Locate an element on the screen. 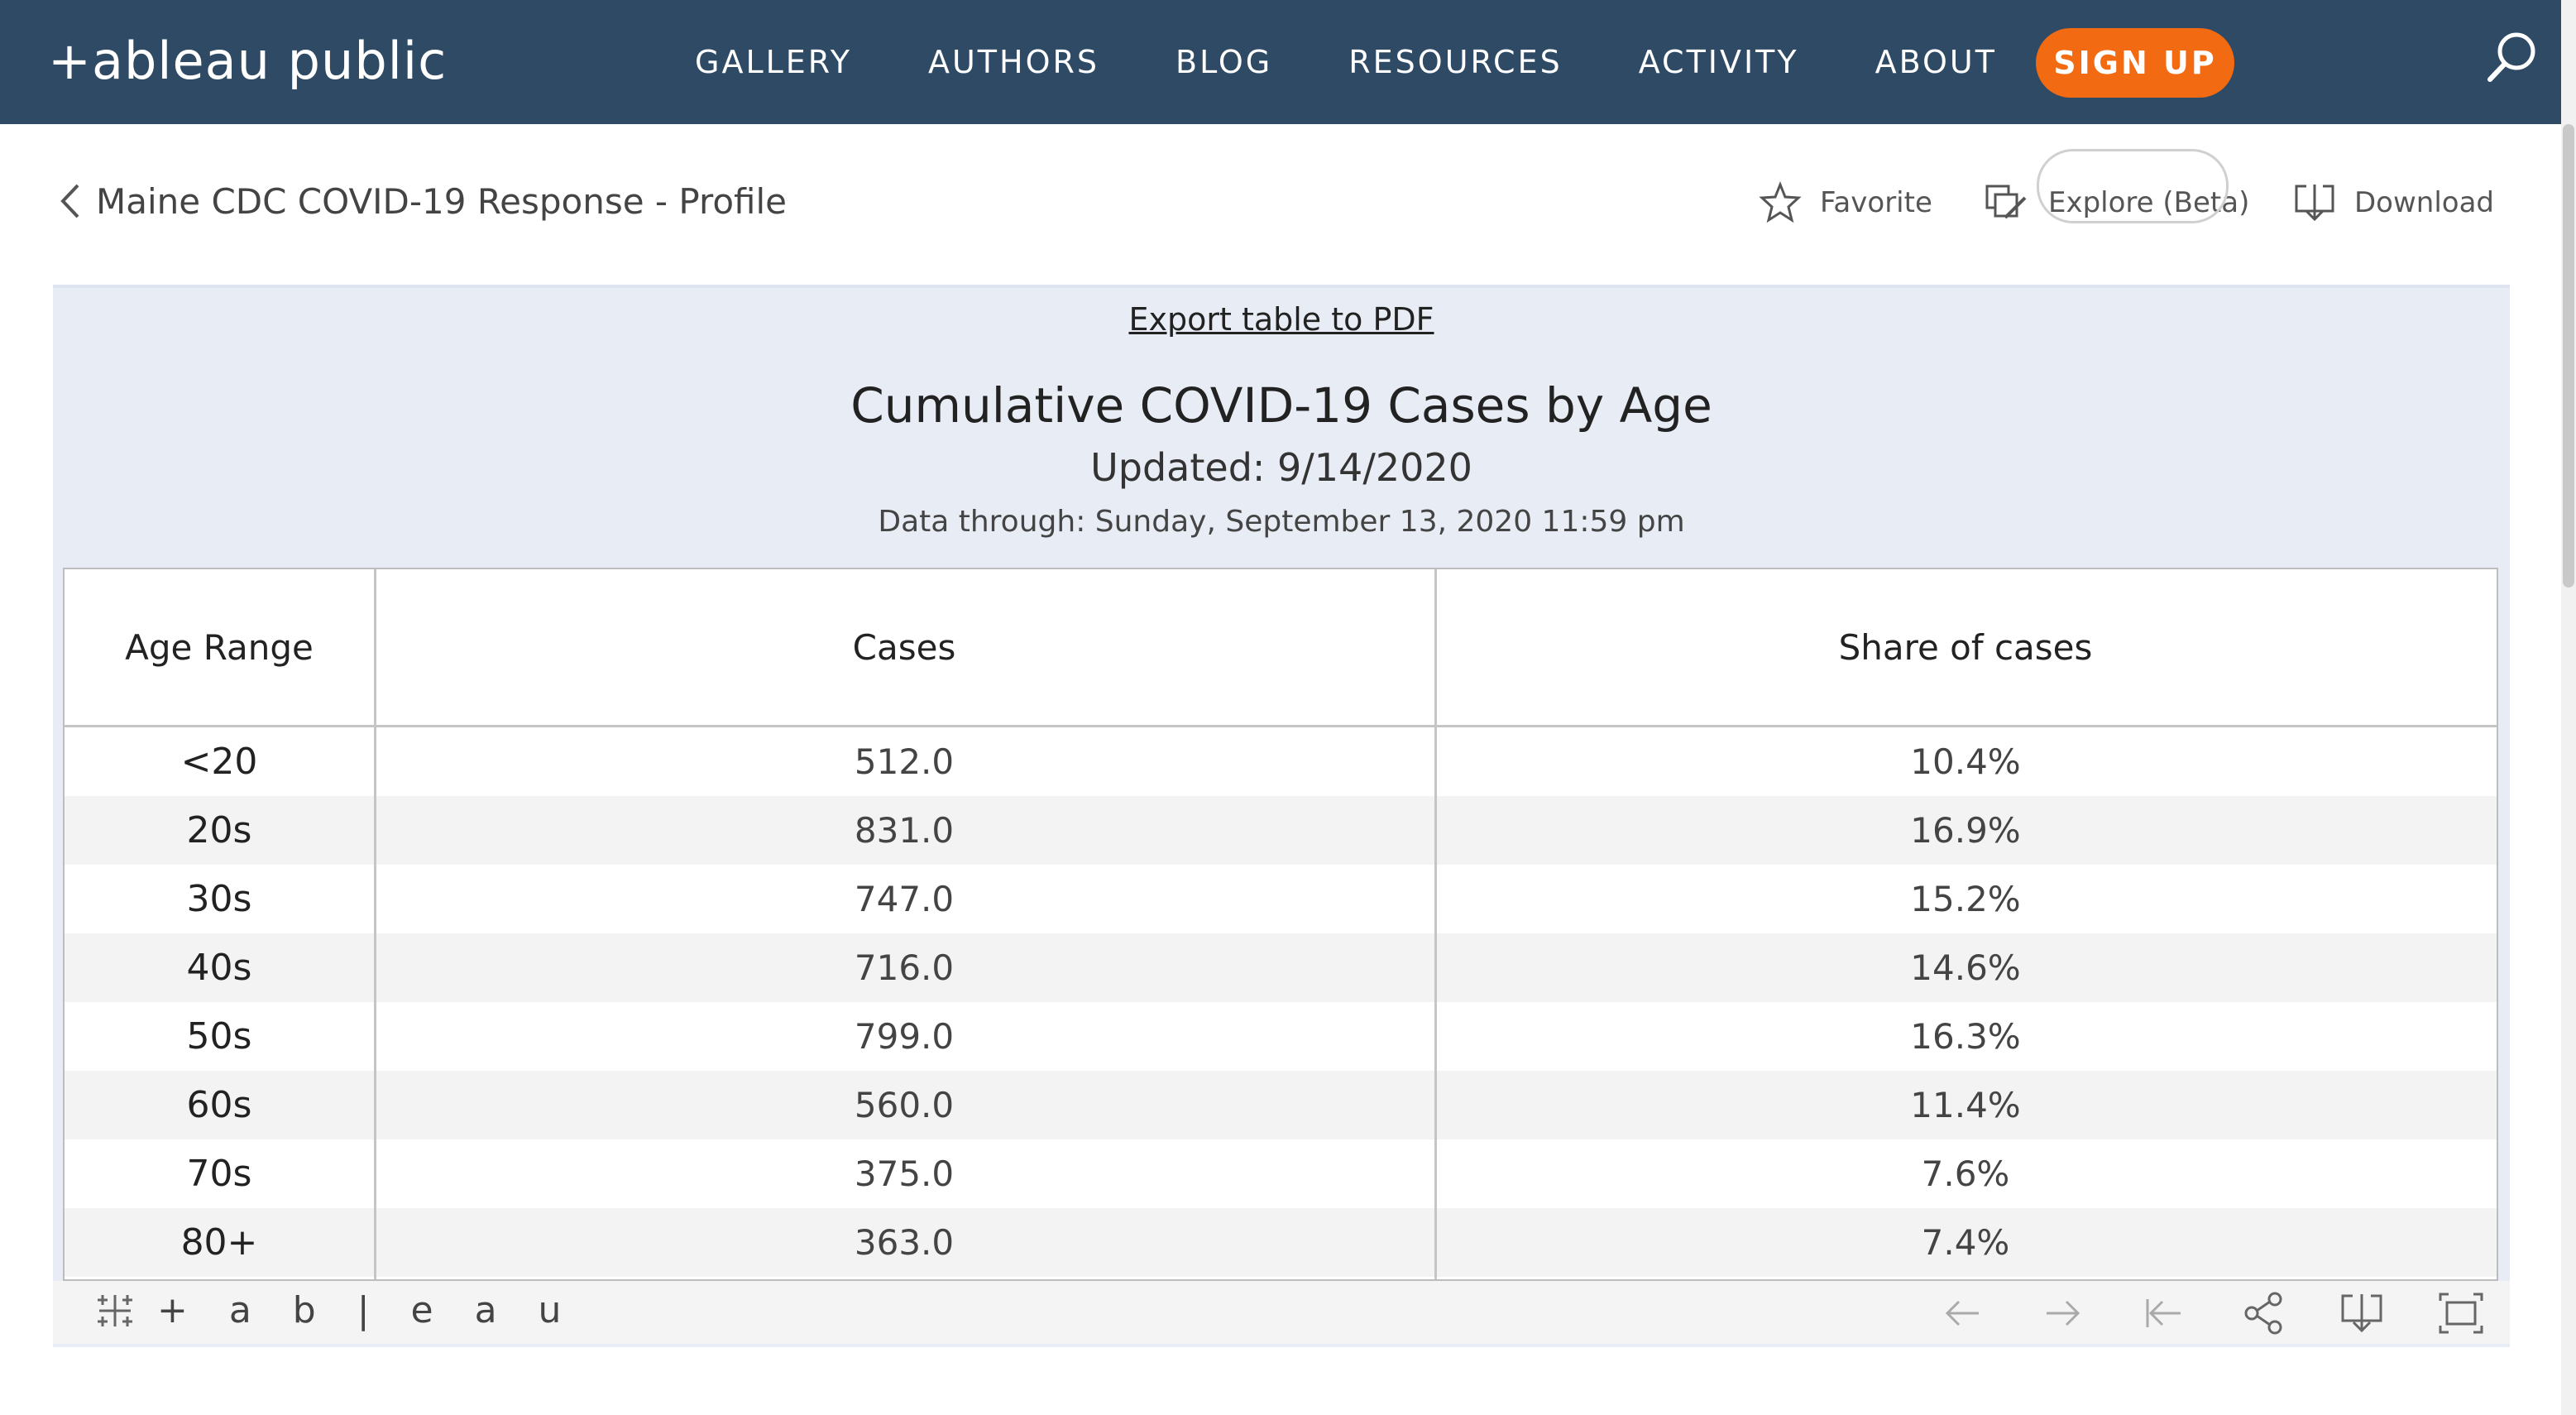 The width and height of the screenshot is (2576, 1415). share-icon is located at coordinates (2264, 1313).